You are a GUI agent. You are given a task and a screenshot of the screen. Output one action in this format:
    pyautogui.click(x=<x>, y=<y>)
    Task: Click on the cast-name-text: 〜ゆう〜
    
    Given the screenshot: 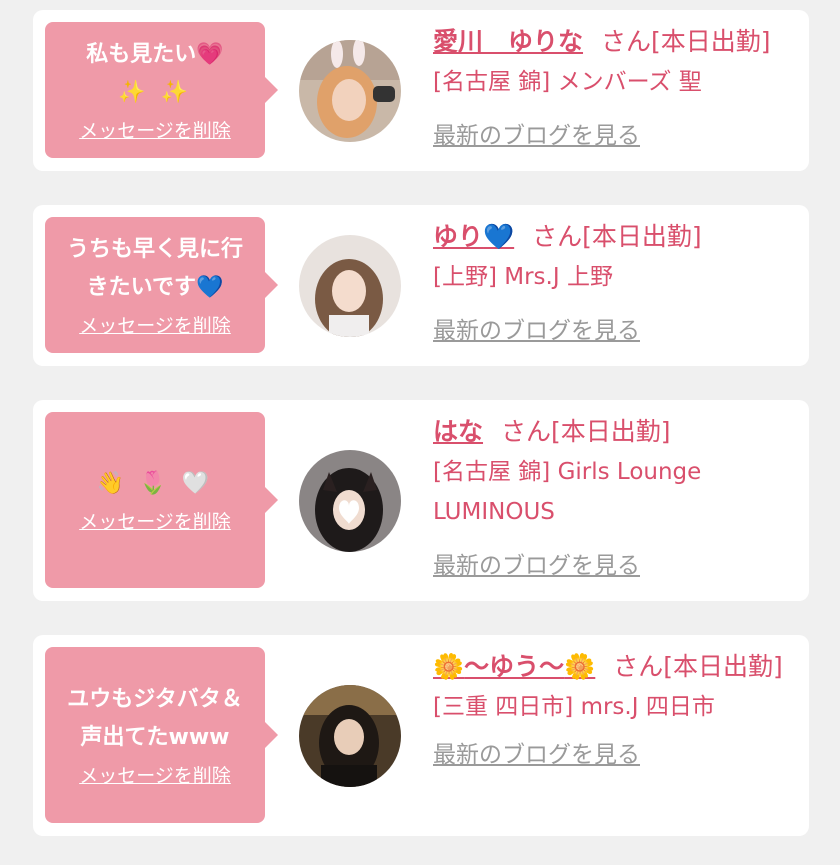 What is the action you would take?
    pyautogui.click(x=514, y=666)
    